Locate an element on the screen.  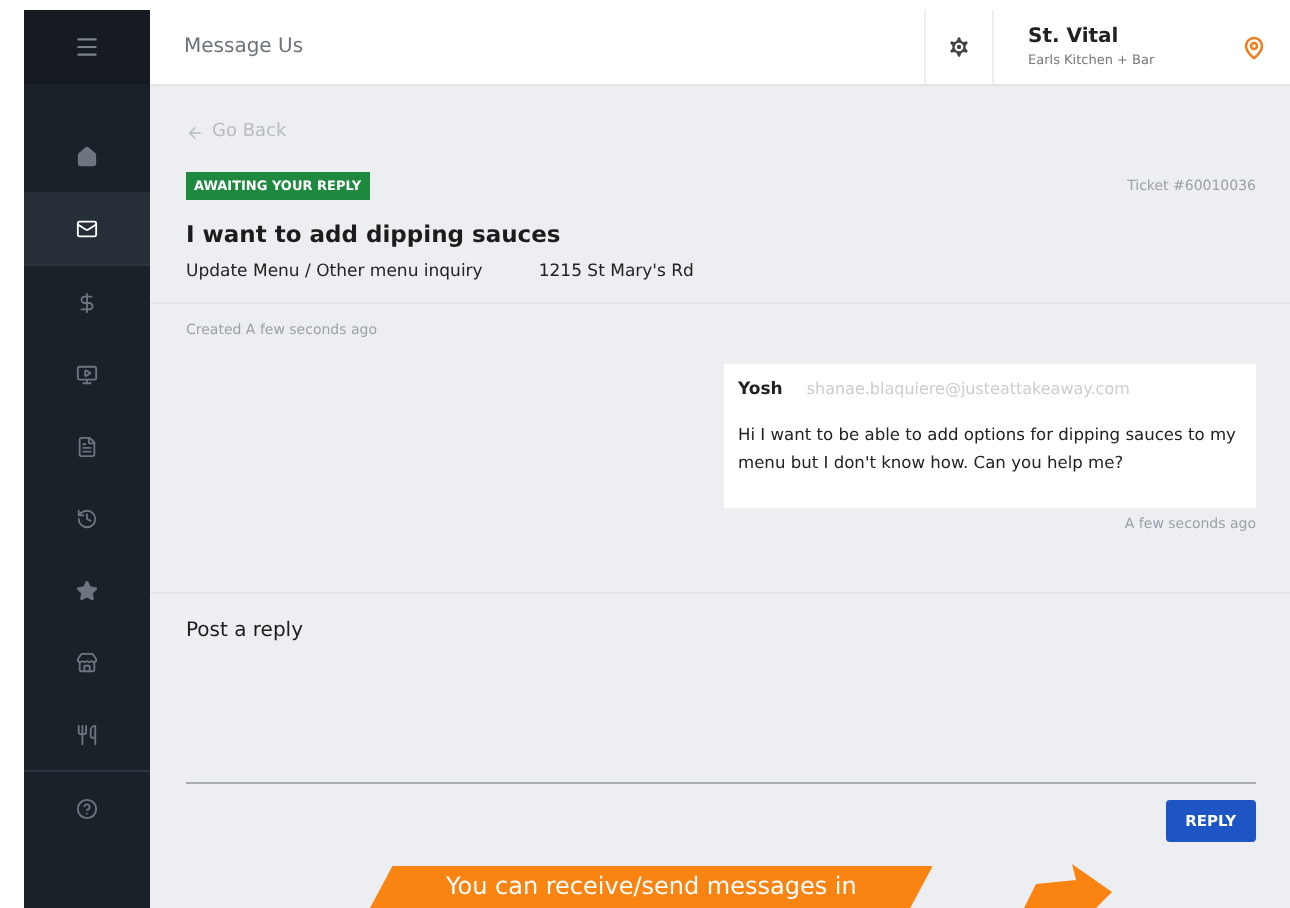
history-icon is located at coordinates (87, 518).